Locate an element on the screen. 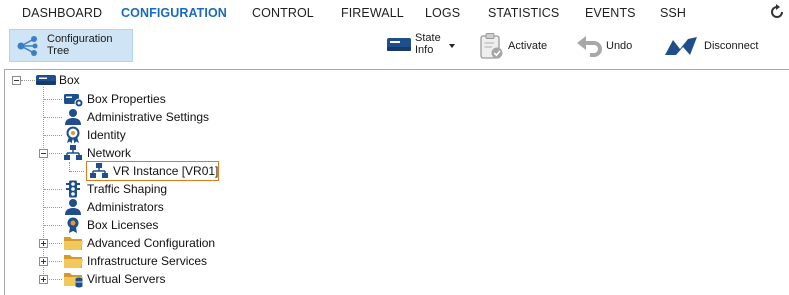 The image size is (789, 295). state-info-label: State Info is located at coordinates (428, 44).